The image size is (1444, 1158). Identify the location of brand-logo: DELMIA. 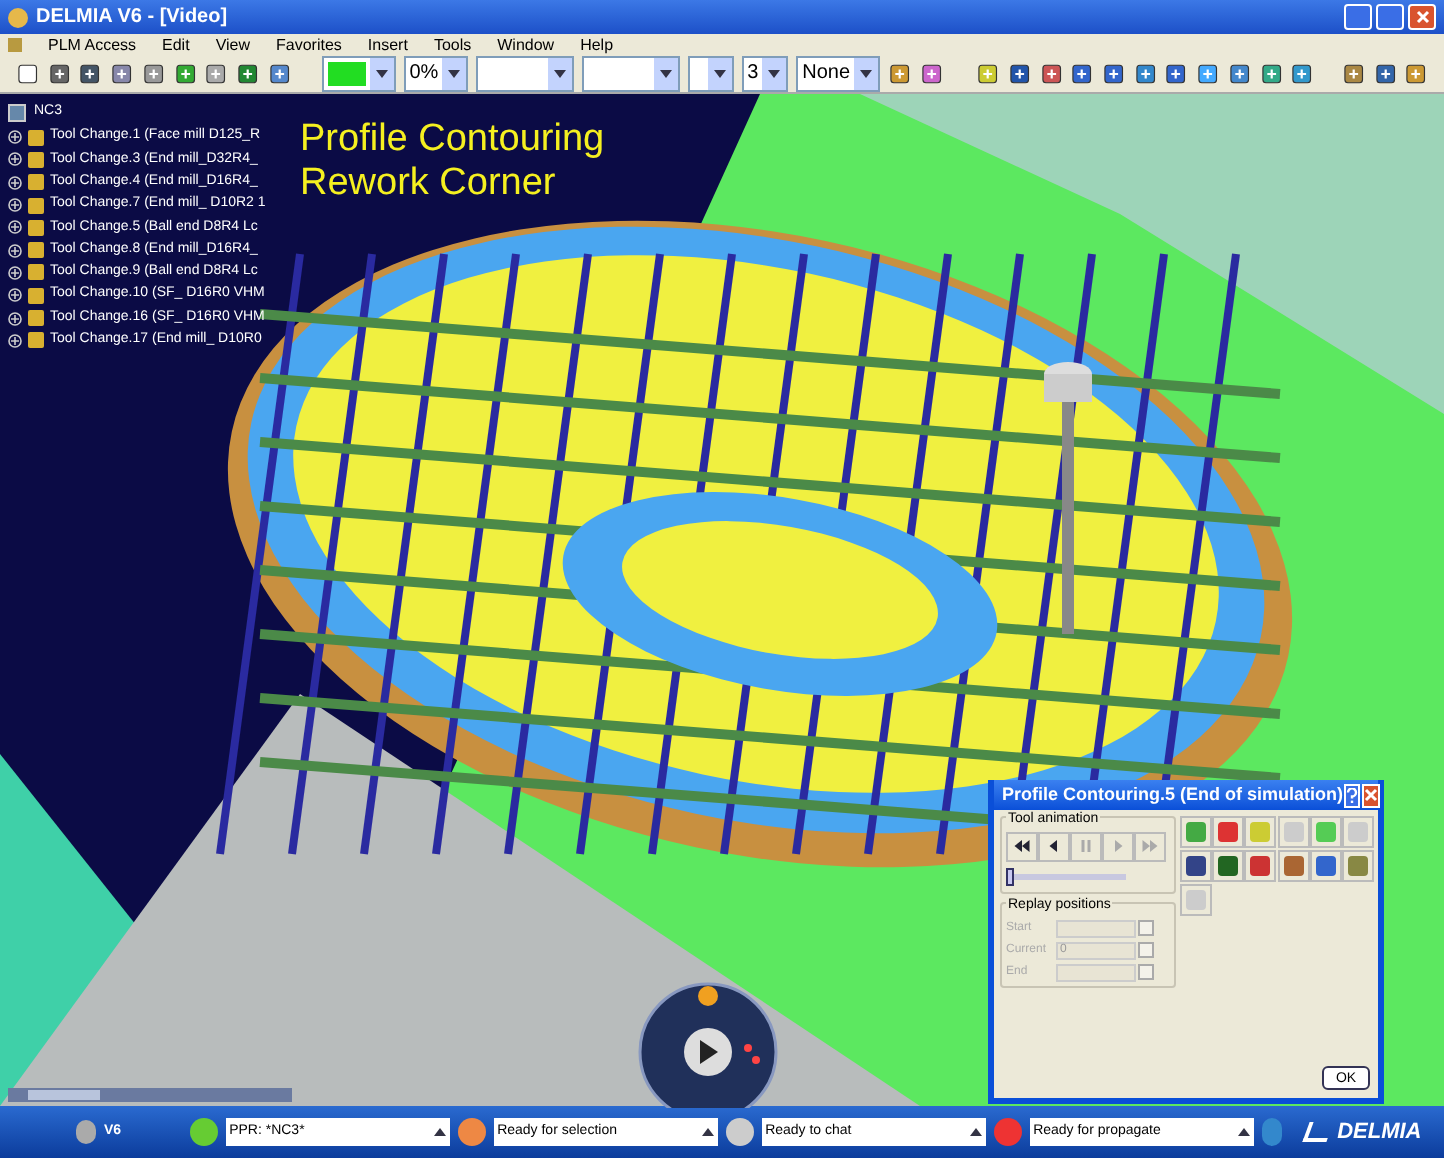
(1379, 1132).